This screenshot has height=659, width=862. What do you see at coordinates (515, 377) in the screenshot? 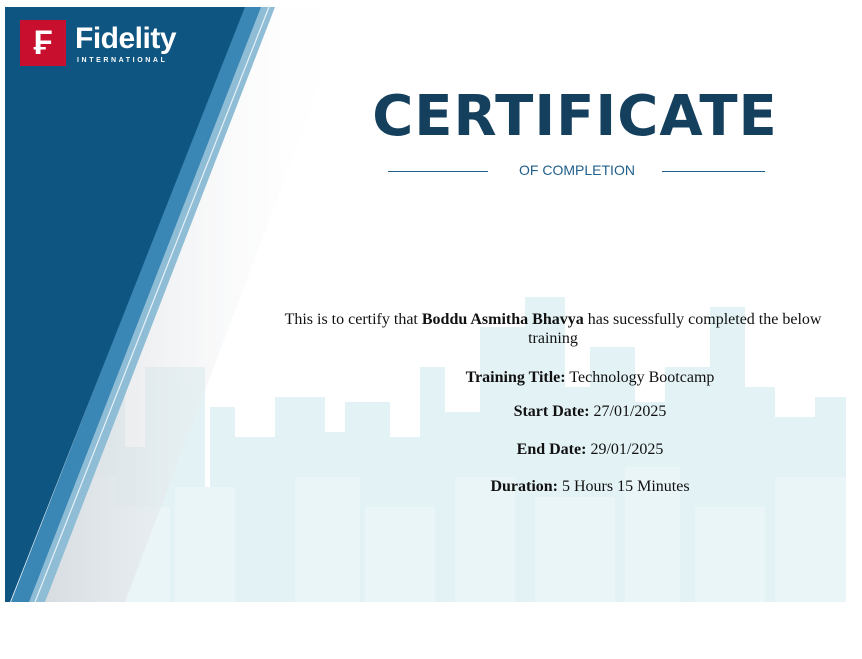
I see `training-title-label: Training Title:` at bounding box center [515, 377].